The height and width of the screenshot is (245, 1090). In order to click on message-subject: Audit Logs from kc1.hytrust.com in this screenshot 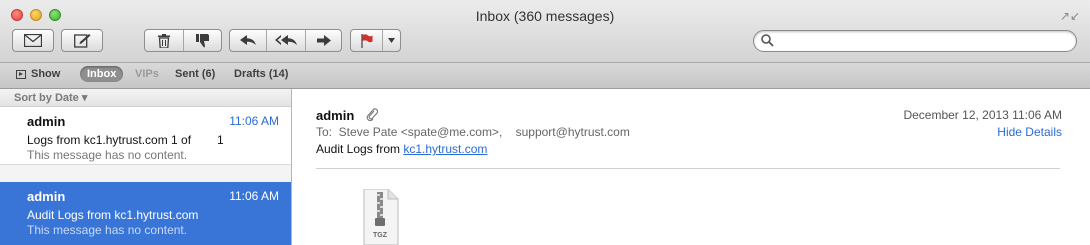, I will do `click(113, 215)`.